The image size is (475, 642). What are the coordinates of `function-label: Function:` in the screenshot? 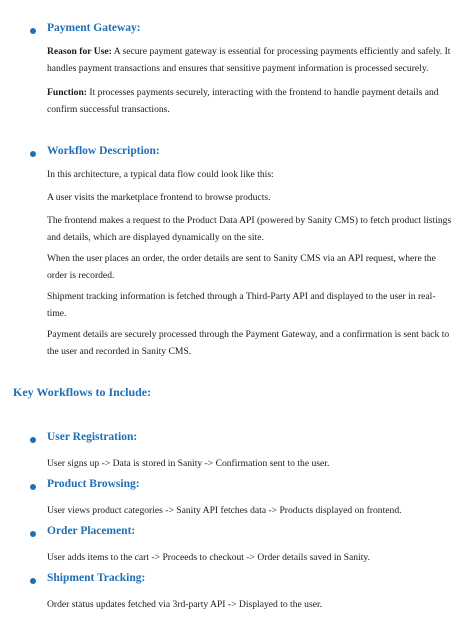 It's located at (67, 92).